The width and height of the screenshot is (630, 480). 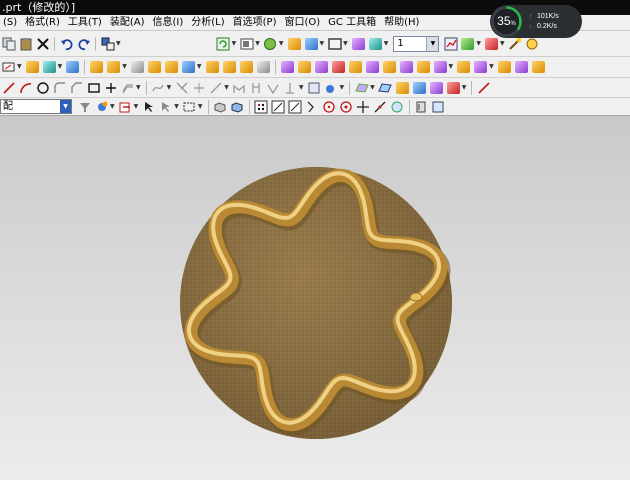 What do you see at coordinates (165, 106) in the screenshot?
I see `lasso-icon` at bounding box center [165, 106].